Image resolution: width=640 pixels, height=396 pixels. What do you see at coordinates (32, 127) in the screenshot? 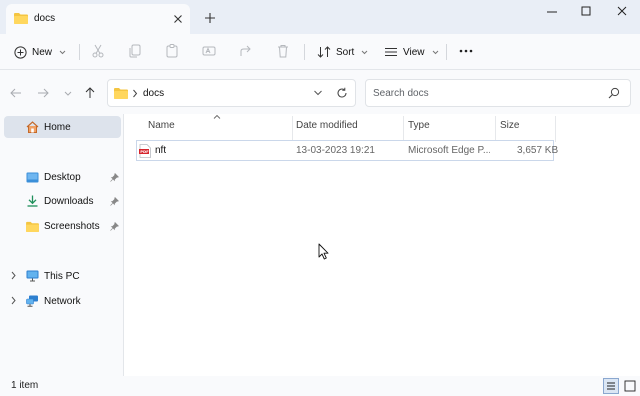
I see `home-icon` at bounding box center [32, 127].